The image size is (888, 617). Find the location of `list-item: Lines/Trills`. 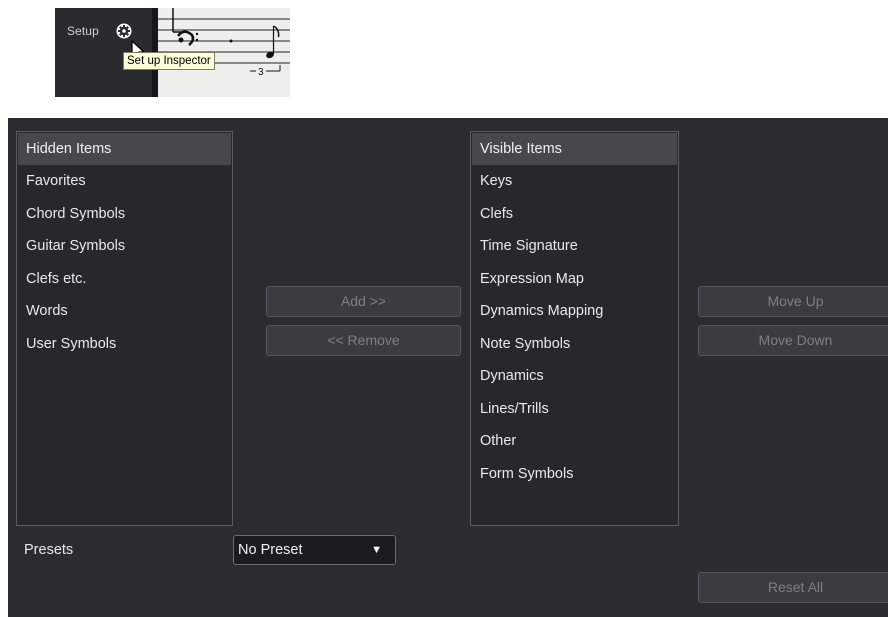

list-item: Lines/Trills is located at coordinates (574, 409).